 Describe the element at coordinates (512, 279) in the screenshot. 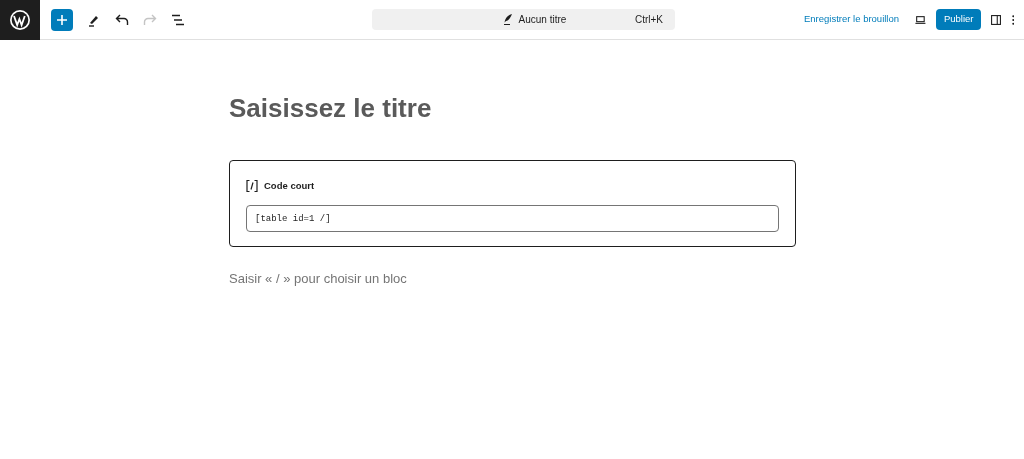

I see `block-appender-hint: Saisir « / » pour choisir un bloc` at that location.